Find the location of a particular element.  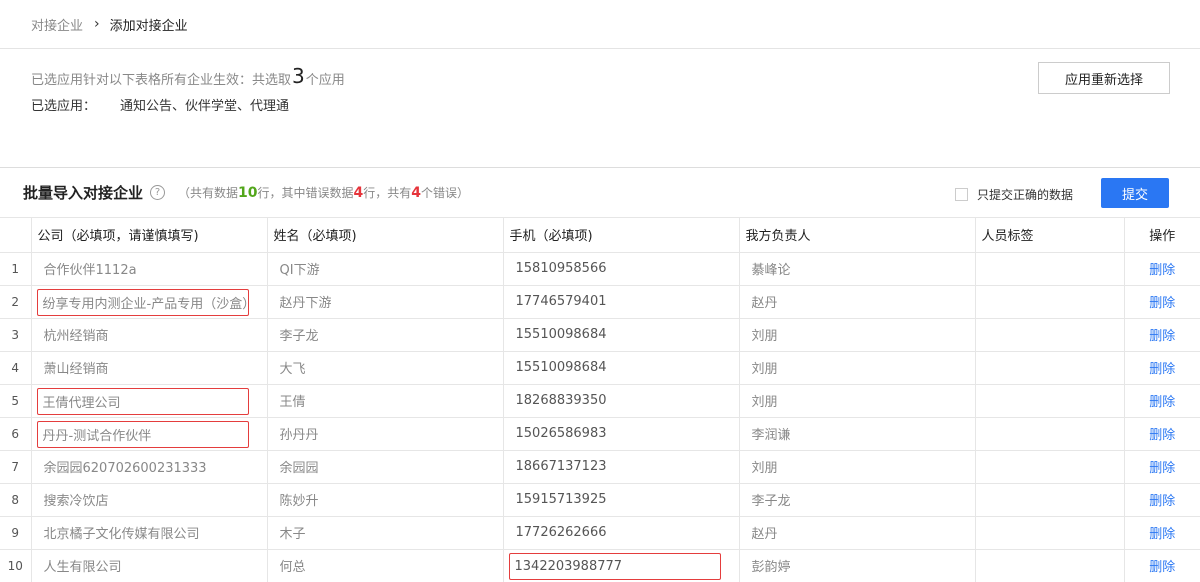

cell-phone: 1342203988777 is located at coordinates (621, 565).